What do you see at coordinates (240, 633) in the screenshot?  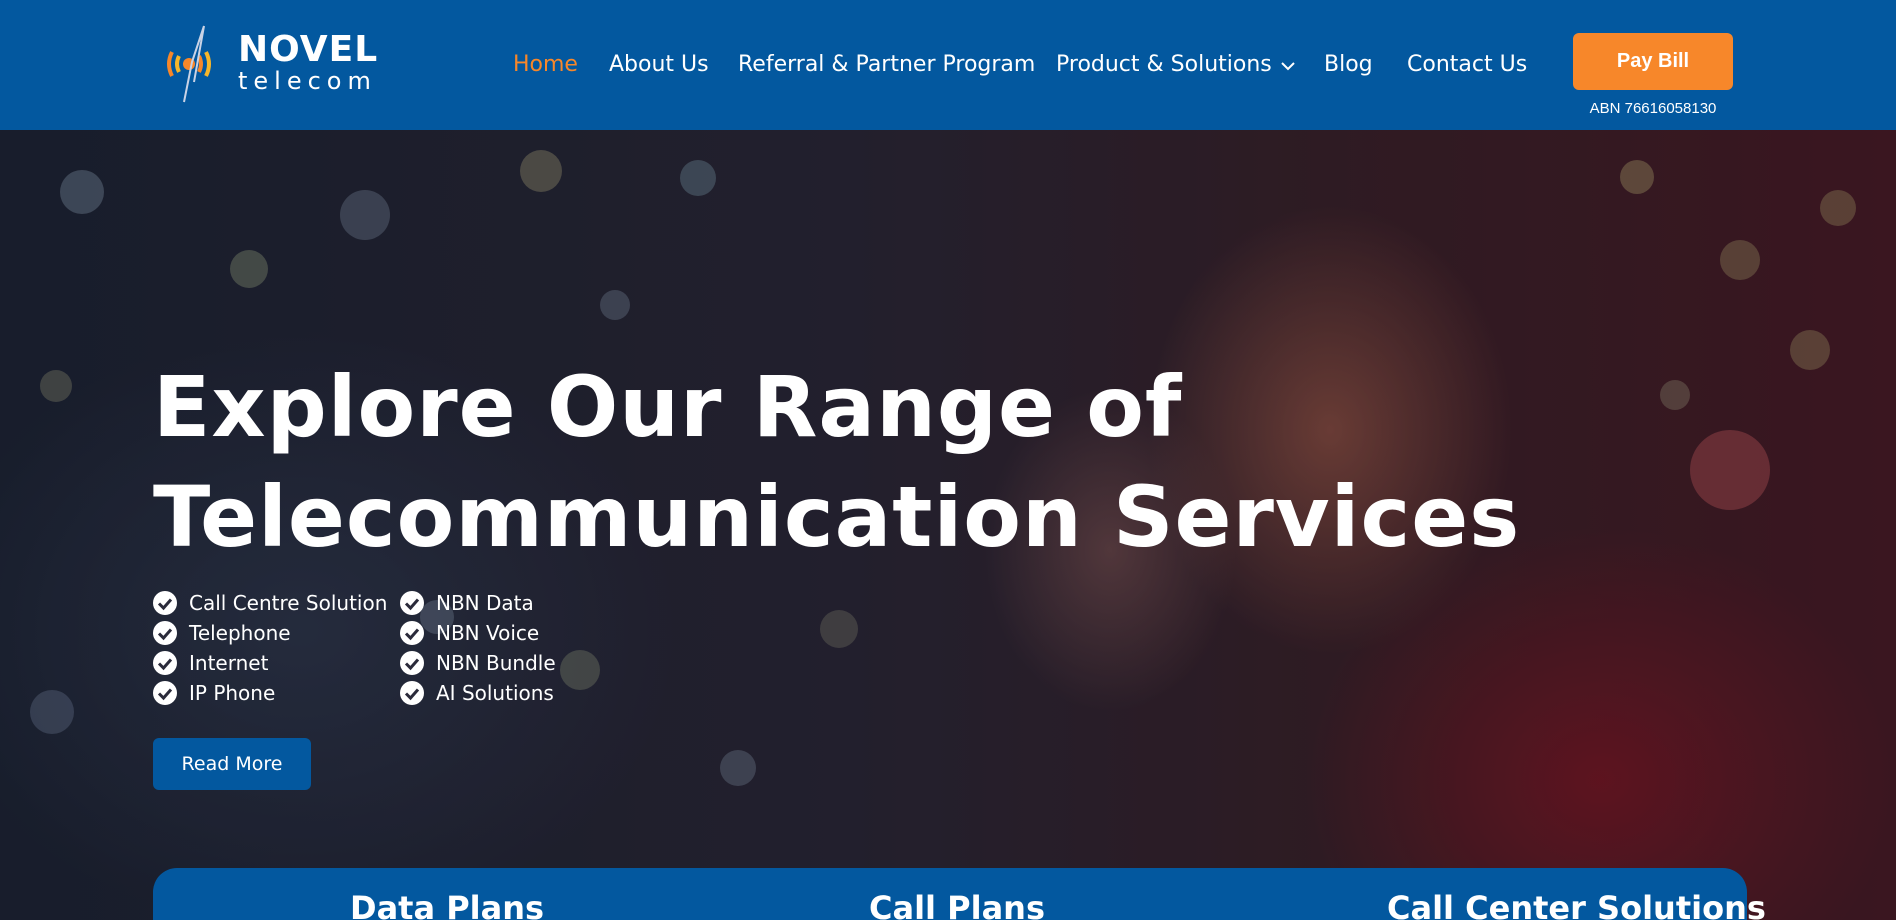 I see `feature-label: Telephone` at bounding box center [240, 633].